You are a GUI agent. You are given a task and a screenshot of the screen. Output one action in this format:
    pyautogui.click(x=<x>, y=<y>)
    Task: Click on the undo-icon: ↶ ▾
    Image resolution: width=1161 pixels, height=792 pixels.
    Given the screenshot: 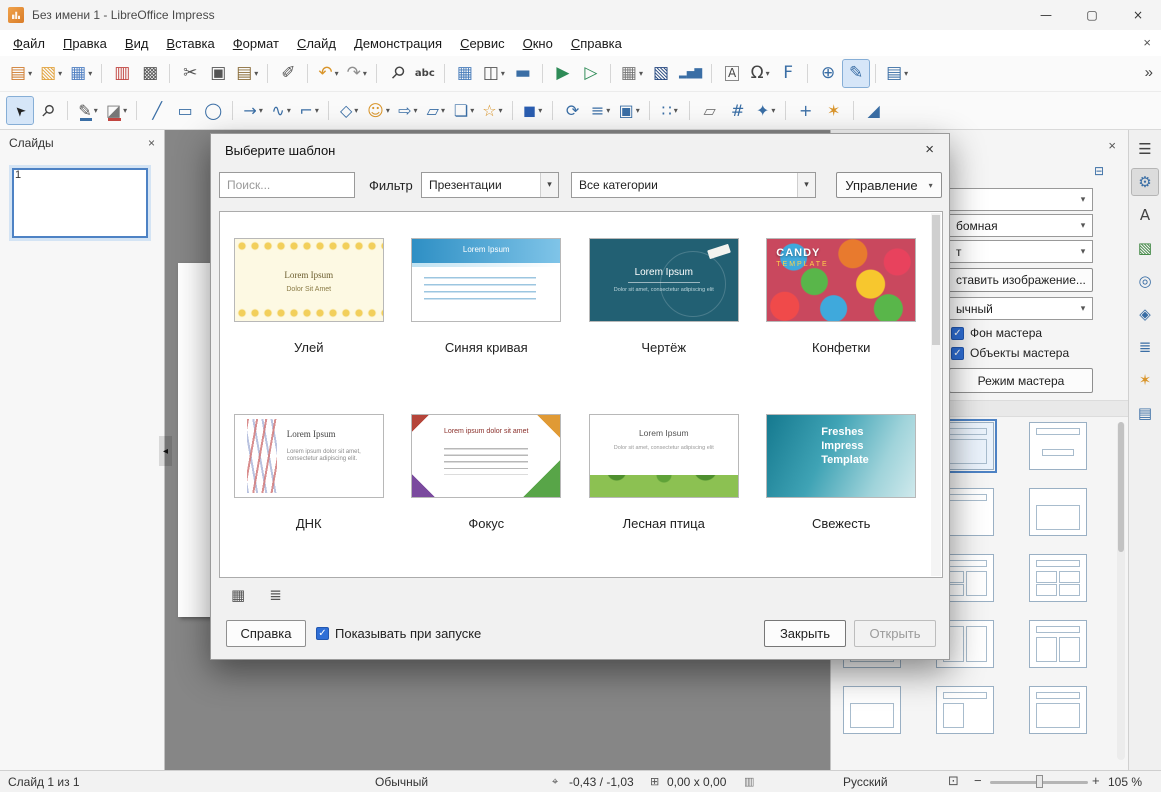 What is the action you would take?
    pyautogui.click(x=324, y=73)
    